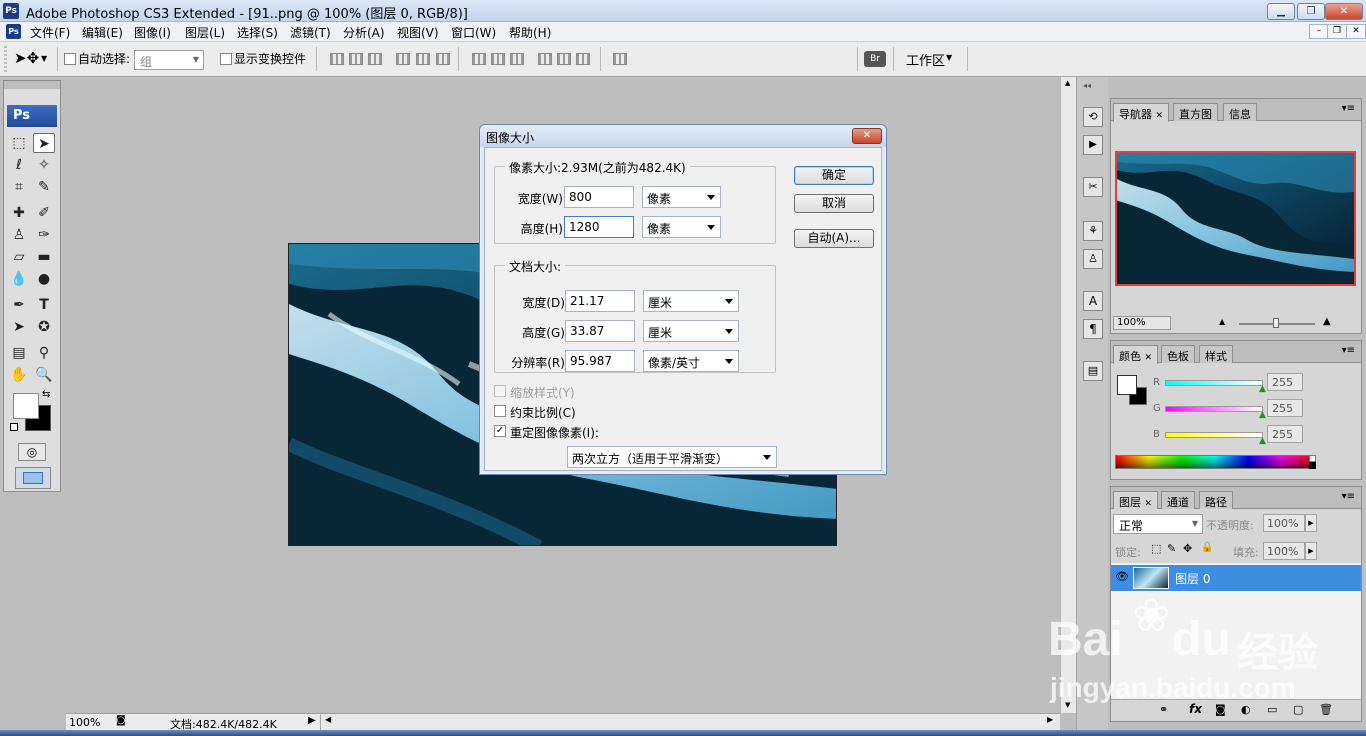 This screenshot has width=1366, height=736. Describe the element at coordinates (46, 394) in the screenshot. I see `swap-colors-icon: ⇆` at that location.